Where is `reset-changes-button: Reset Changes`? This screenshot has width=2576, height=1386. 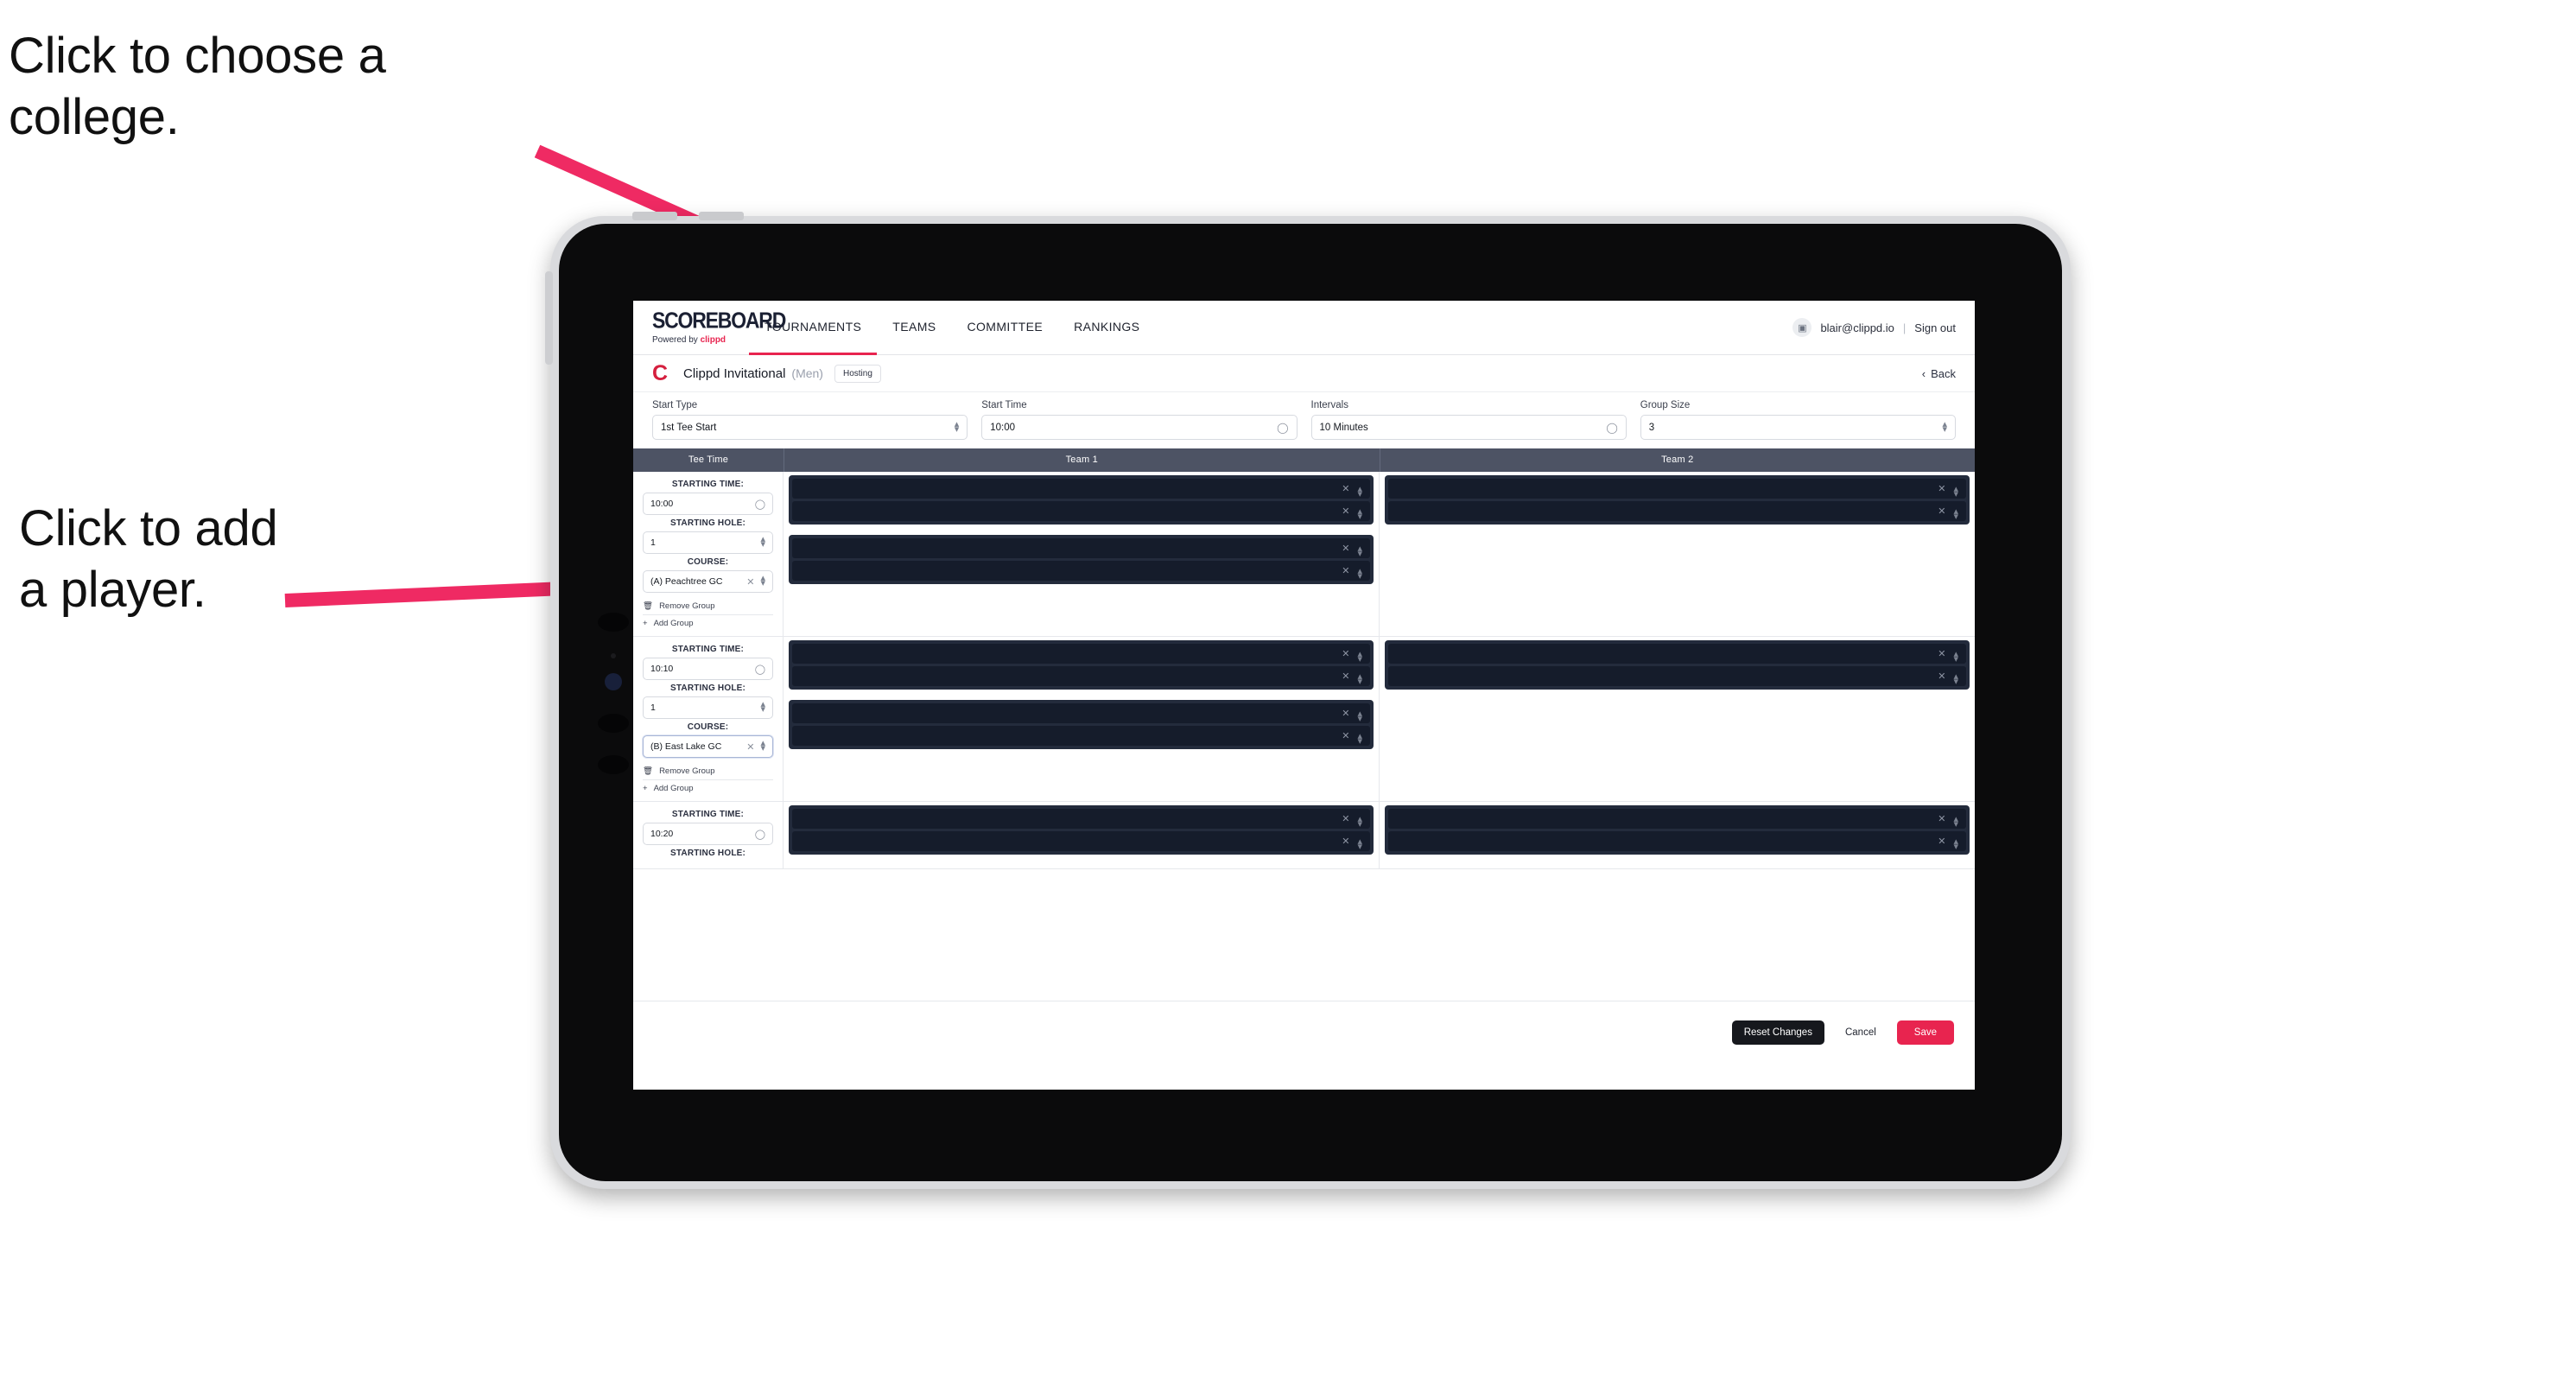
reset-changes-button: Reset Changes is located at coordinates (1777, 1032).